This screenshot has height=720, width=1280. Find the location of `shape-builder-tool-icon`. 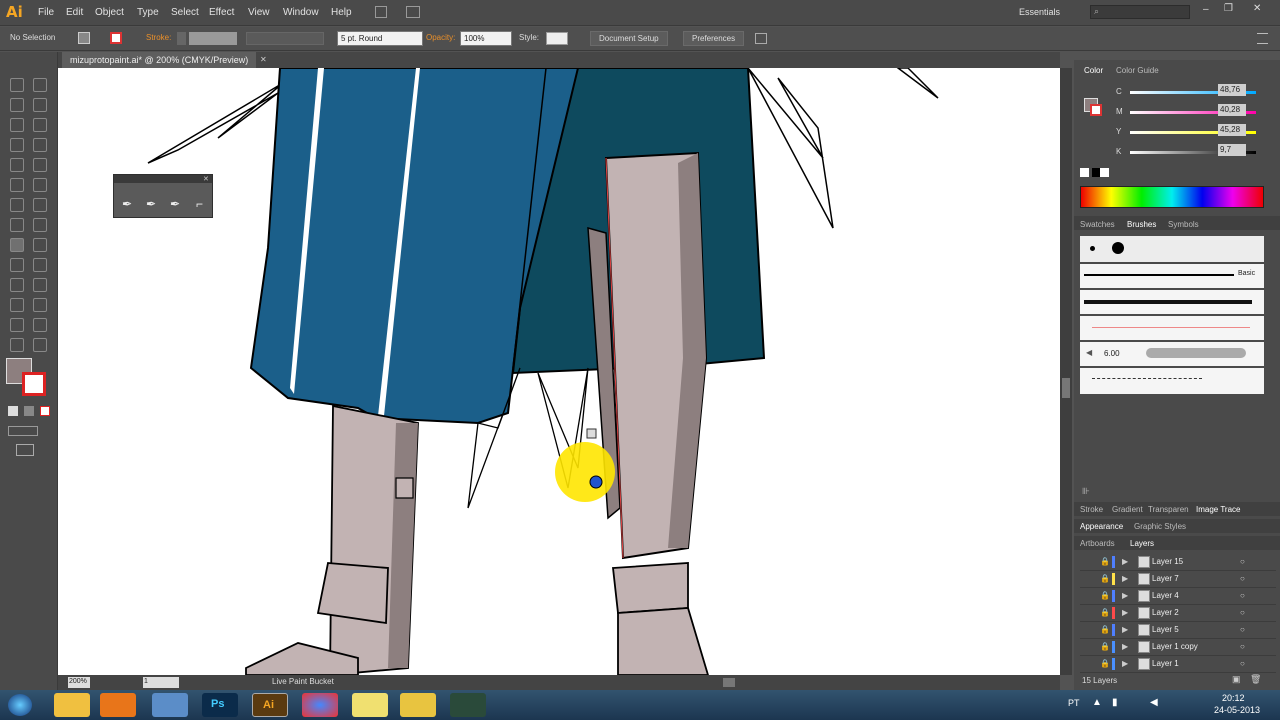

shape-builder-tool-icon is located at coordinates (17, 245).